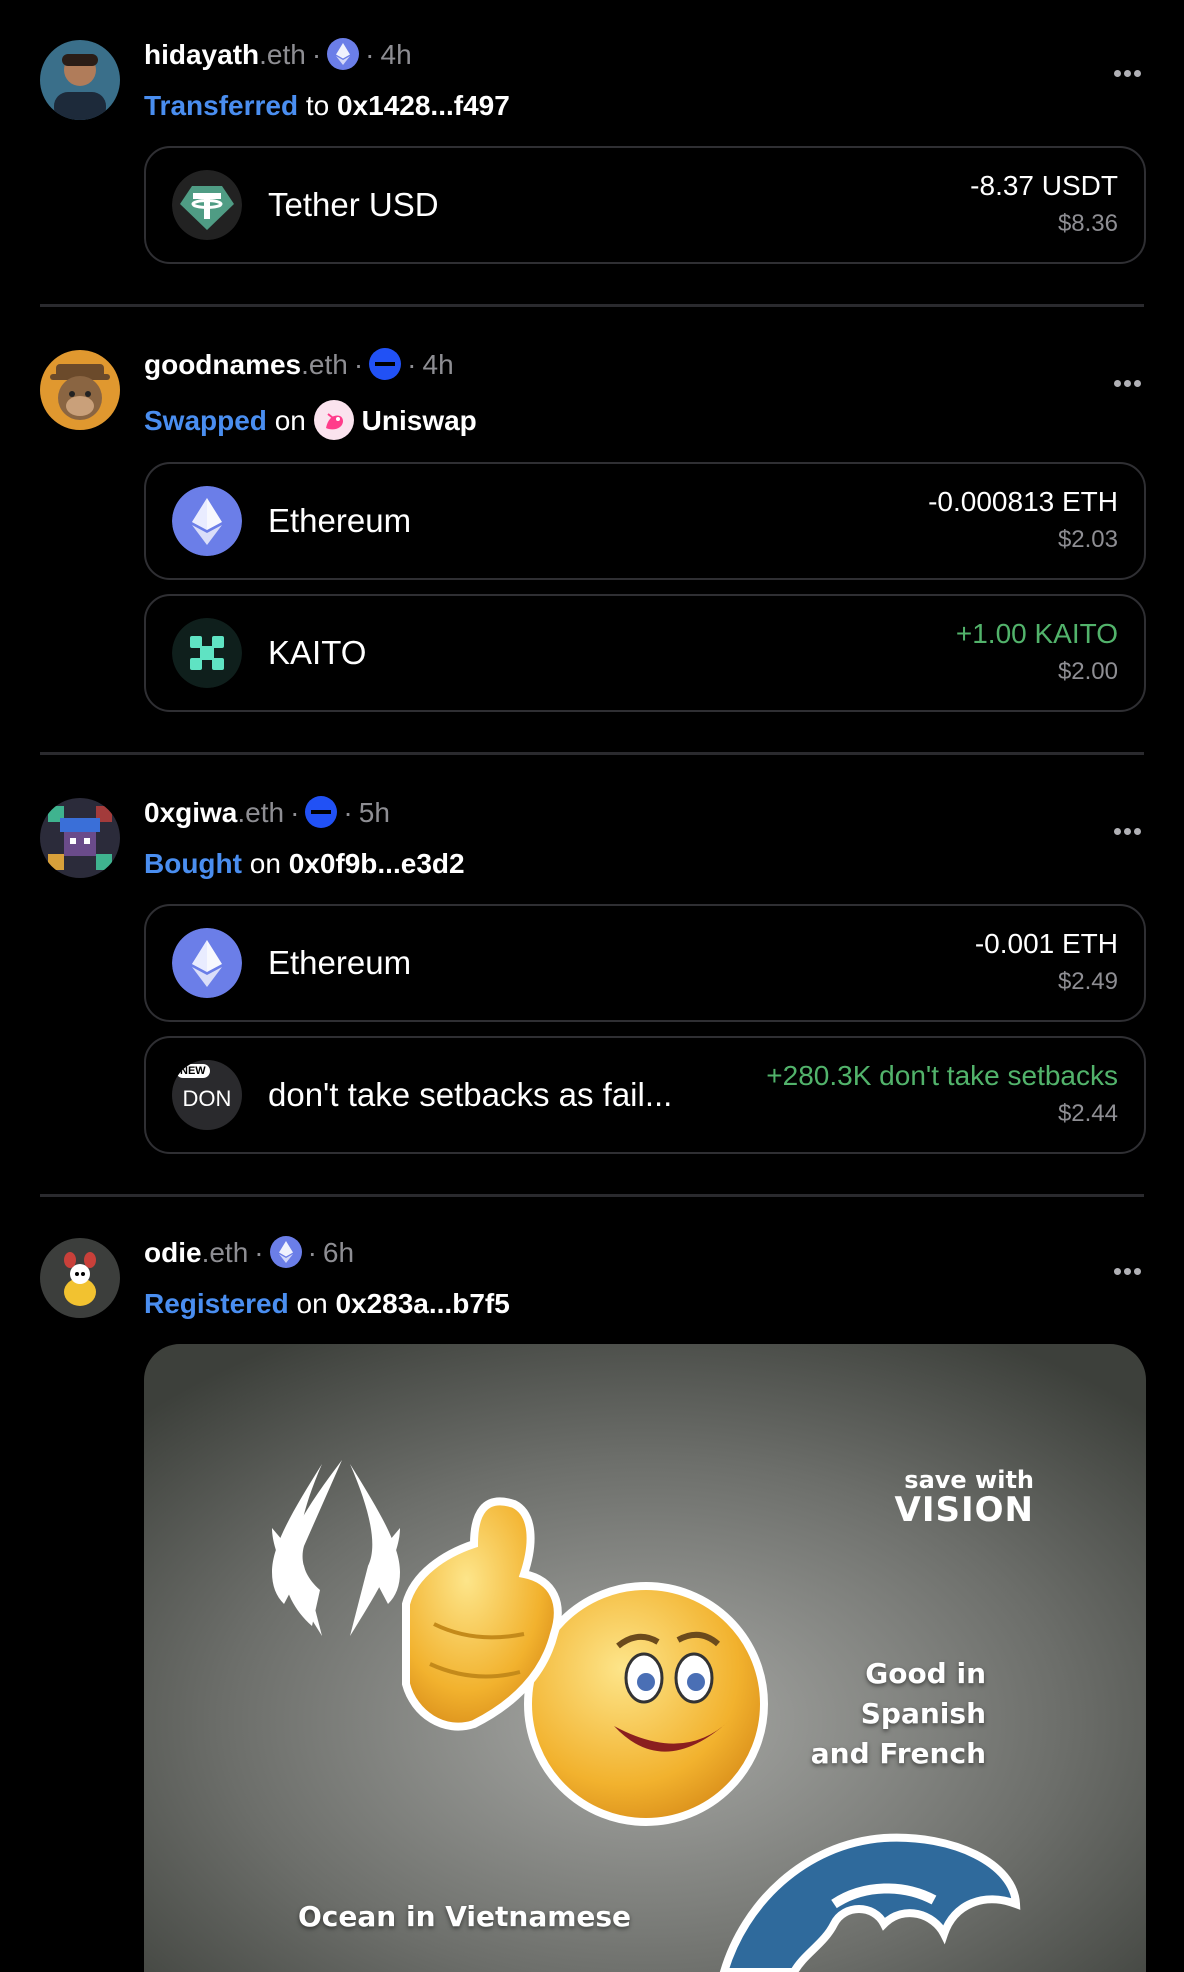 This screenshot has height=1972, width=1184. Describe the element at coordinates (1087, 1113) in the screenshot. I see `token-usd-value: $2.44` at that location.